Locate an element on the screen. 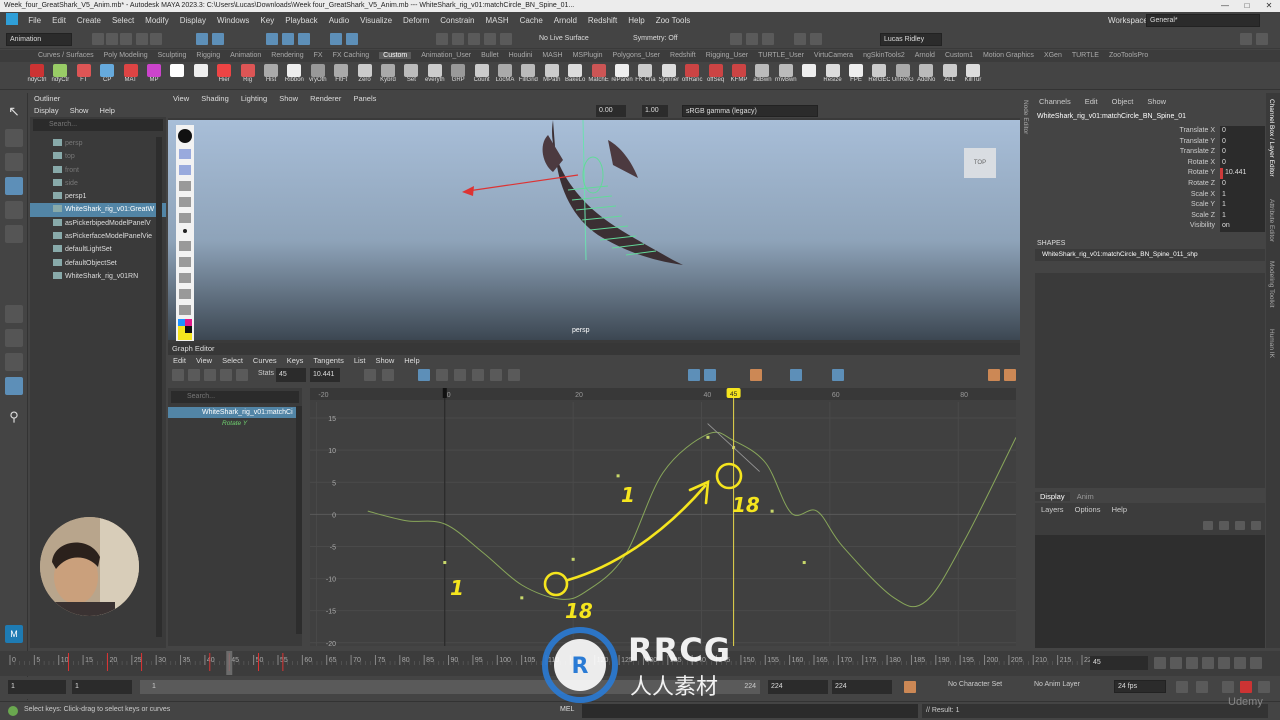 This screenshot has width=1280, height=720. menu-playback: Playback is located at coordinates (301, 20).